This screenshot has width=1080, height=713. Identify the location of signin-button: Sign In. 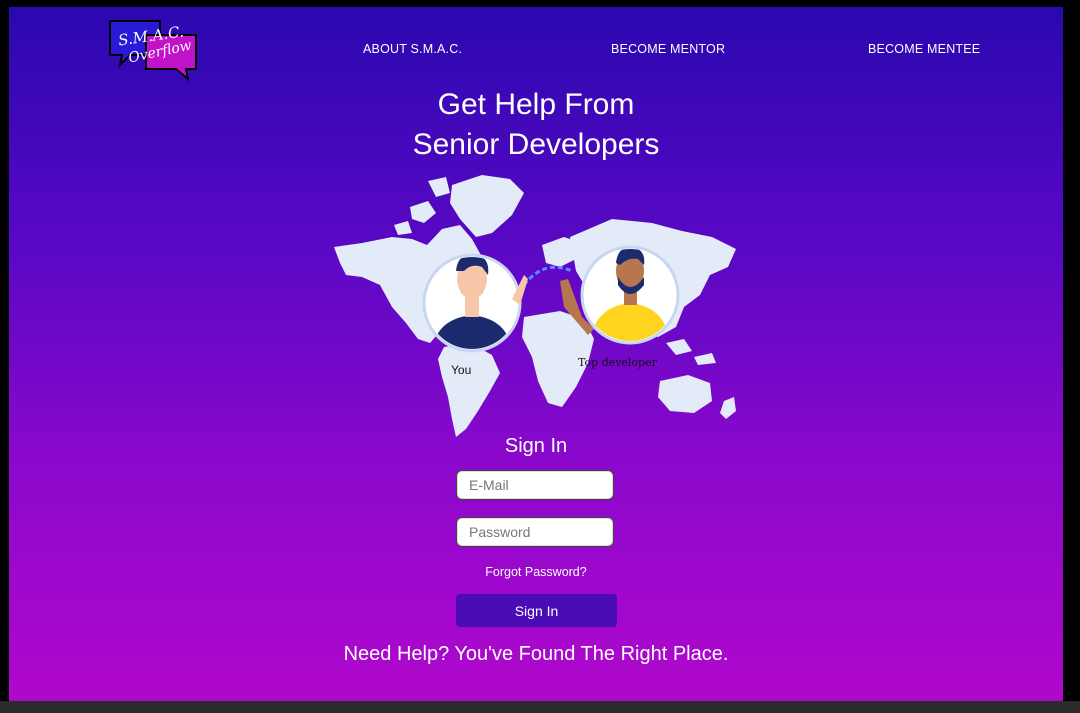
(536, 610).